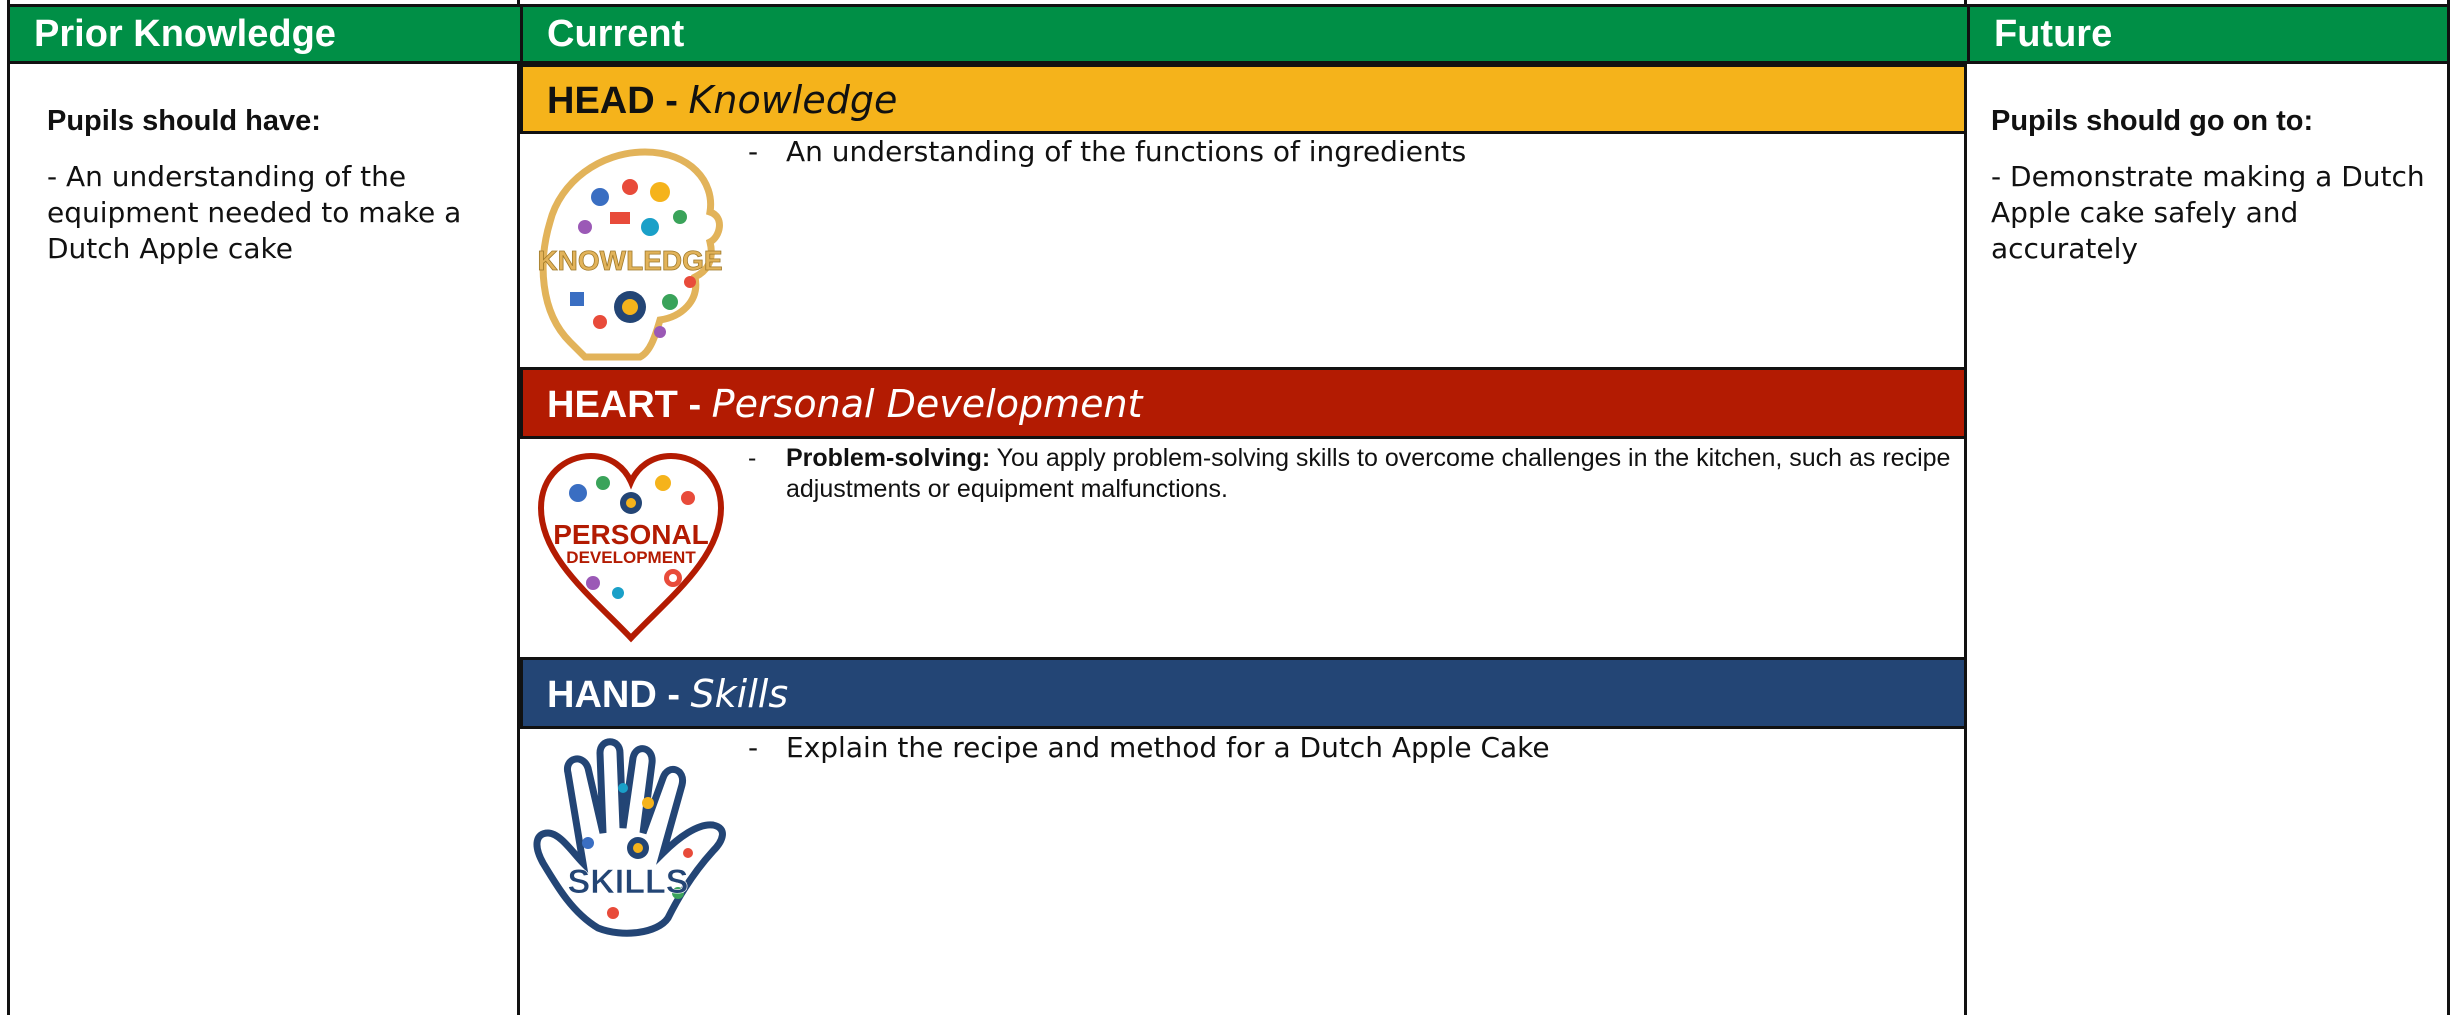 The height and width of the screenshot is (1015, 2450). I want to click on skills-hand-illustration: SKILLS, so click(629, 837).